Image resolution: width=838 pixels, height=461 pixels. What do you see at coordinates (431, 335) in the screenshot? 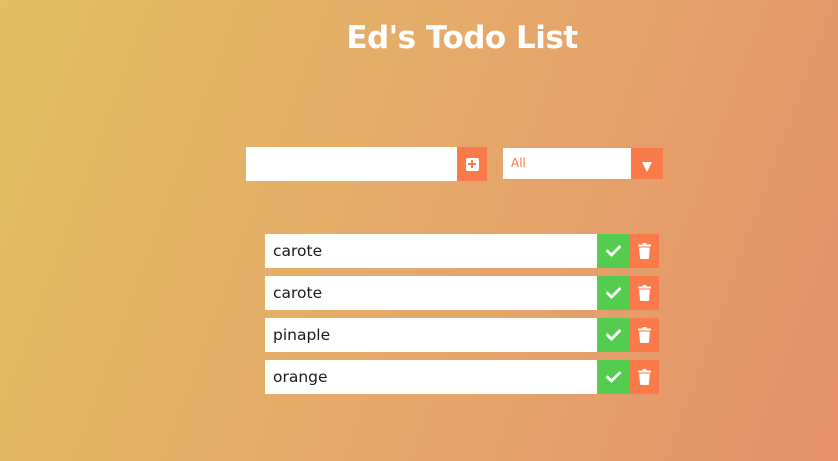
I see `todo-text: pinaple` at bounding box center [431, 335].